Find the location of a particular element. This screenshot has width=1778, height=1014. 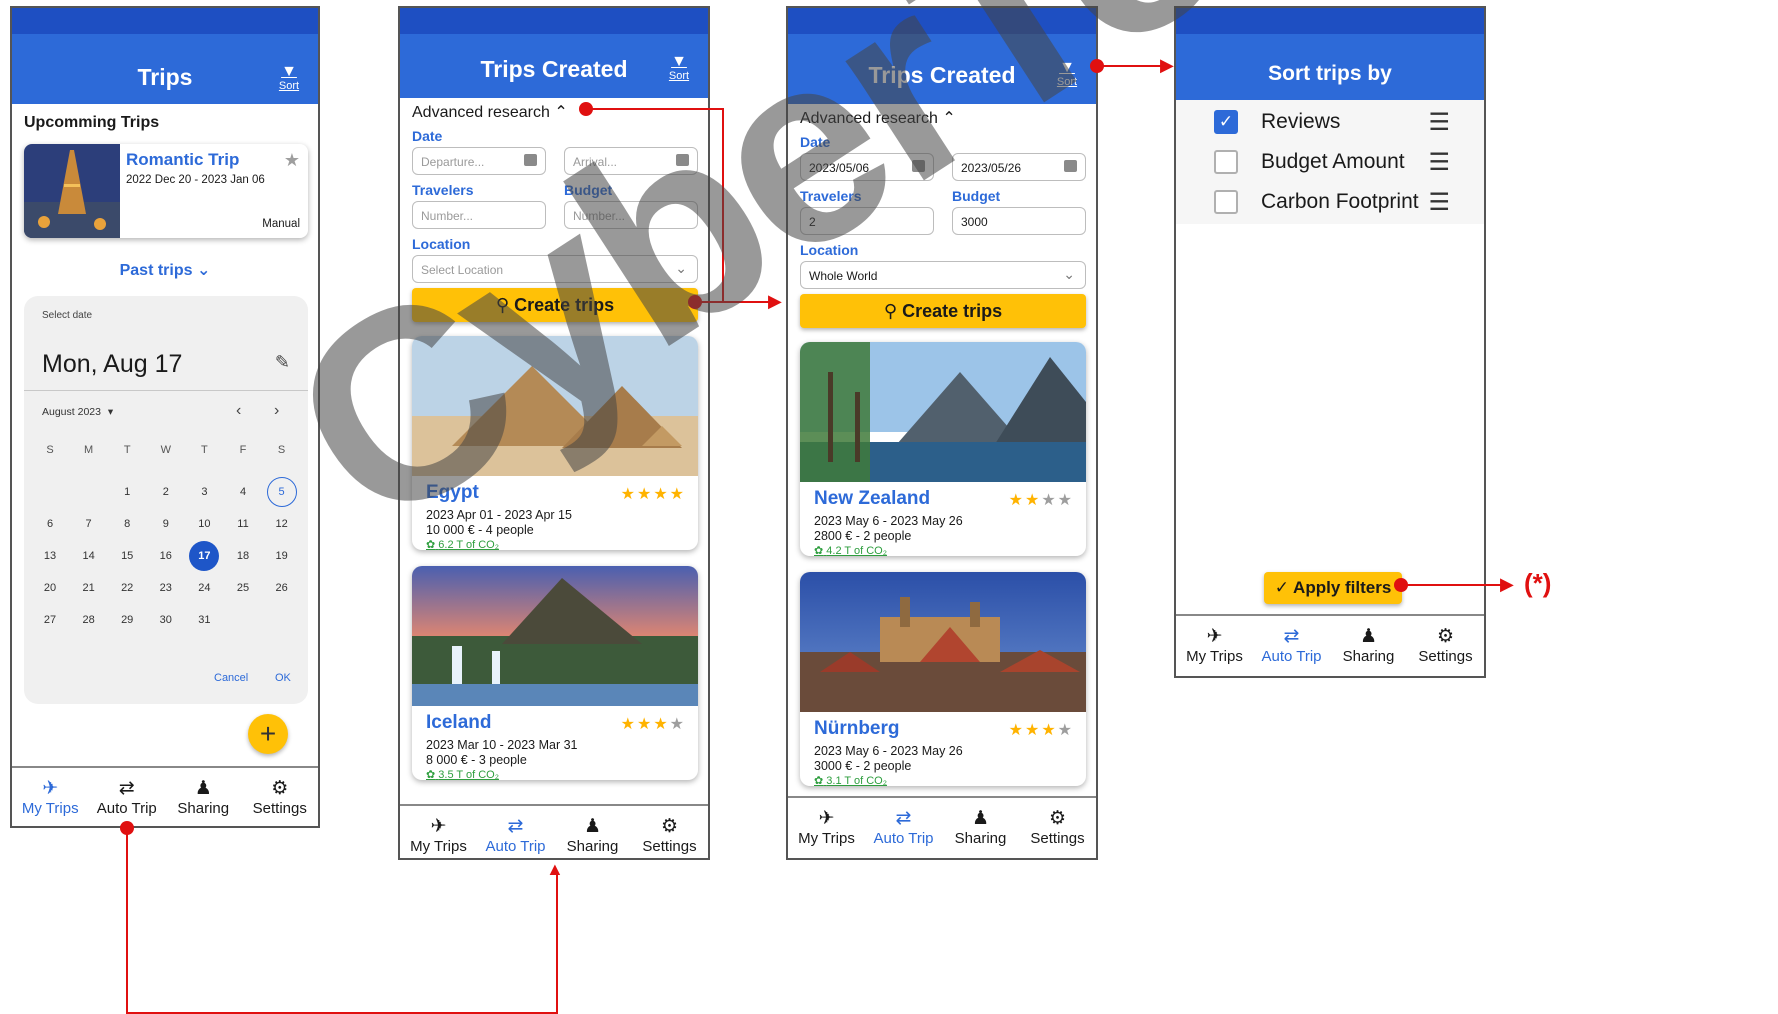

ok-button: OK is located at coordinates (283, 678).